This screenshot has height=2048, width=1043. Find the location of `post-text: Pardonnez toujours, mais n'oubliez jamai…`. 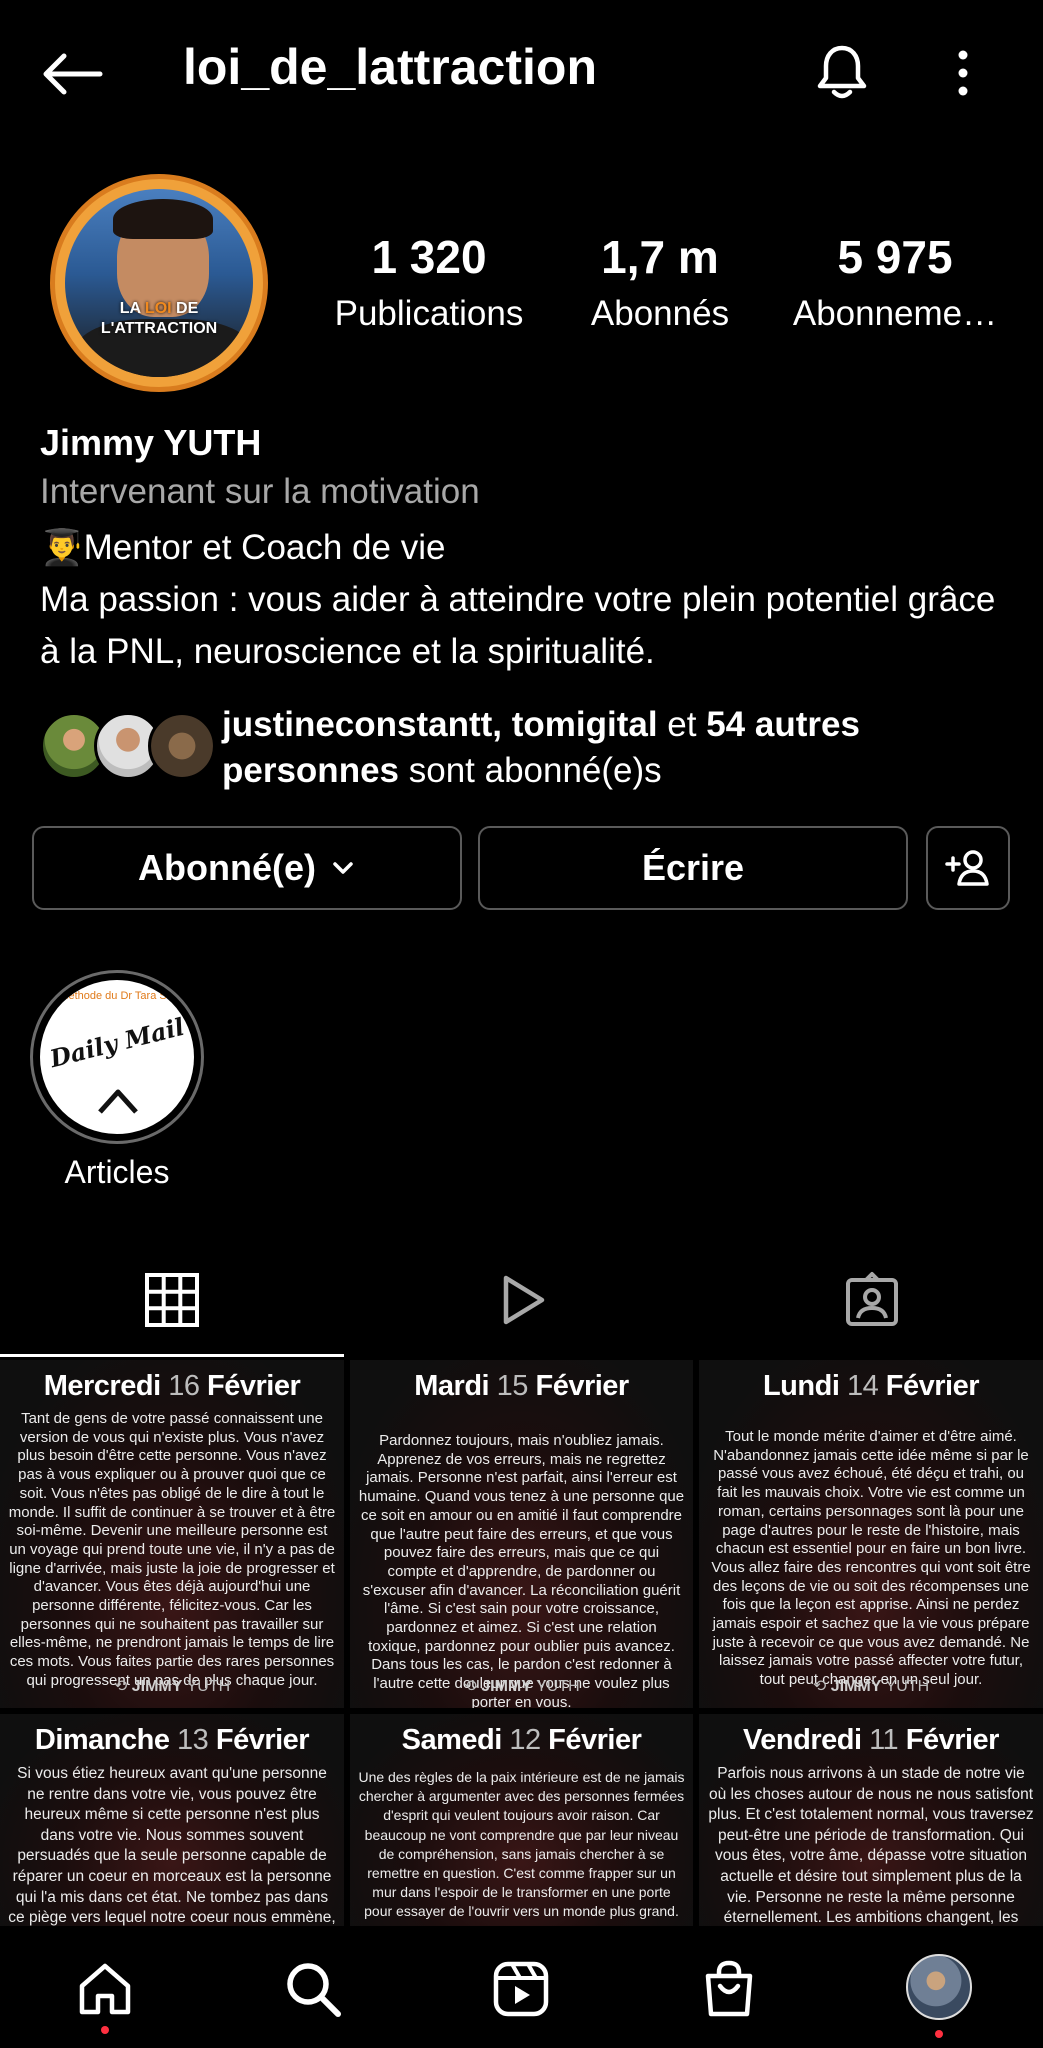

post-text: Pardonnez toujours, mais n'oubliez jamai… is located at coordinates (521, 1570).